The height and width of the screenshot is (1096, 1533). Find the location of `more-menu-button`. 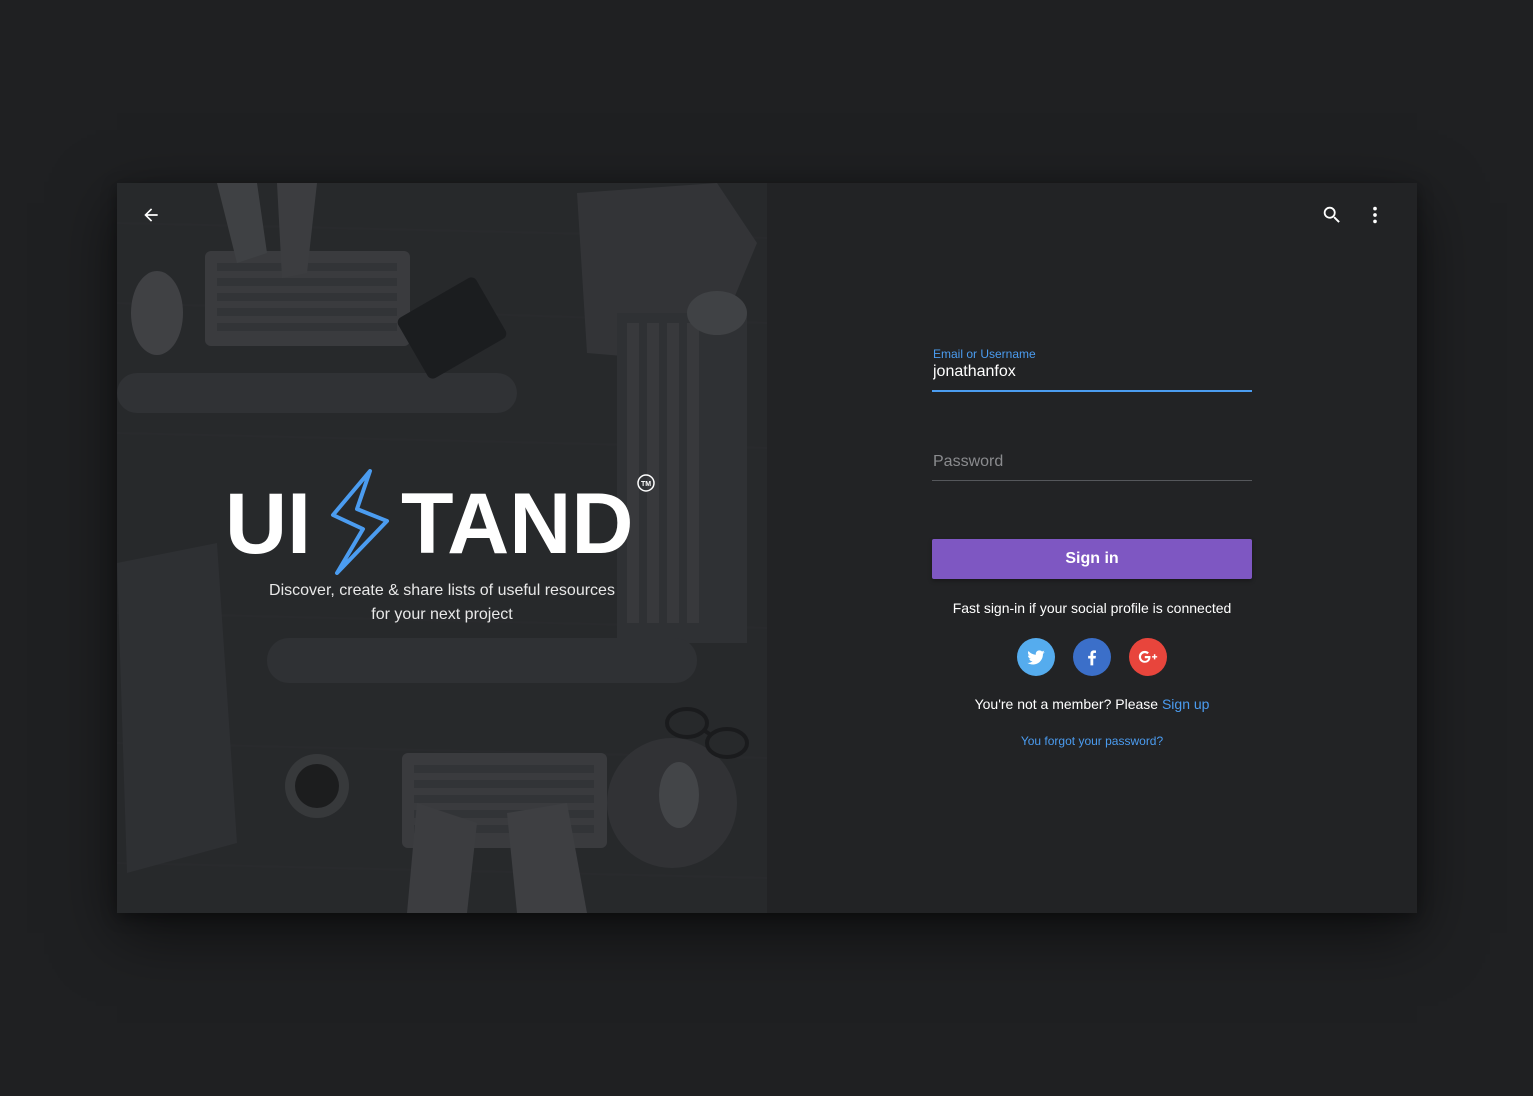

more-menu-button is located at coordinates (1375, 215).